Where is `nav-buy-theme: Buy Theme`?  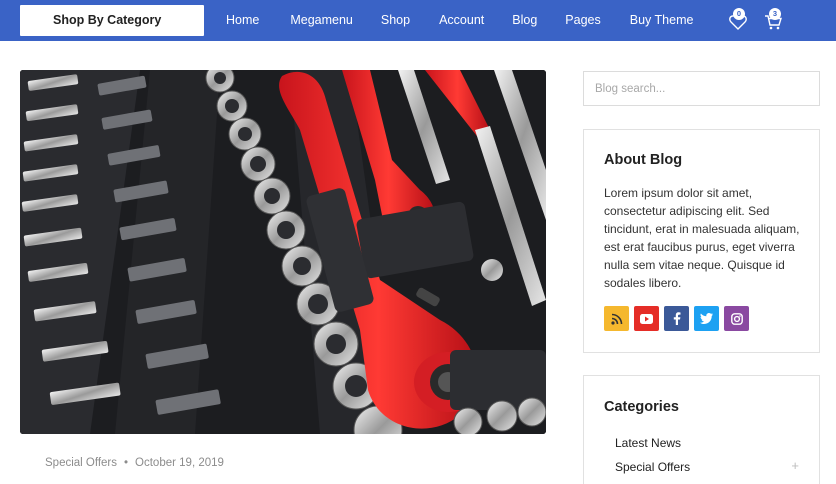
nav-buy-theme: Buy Theme is located at coordinates (662, 20).